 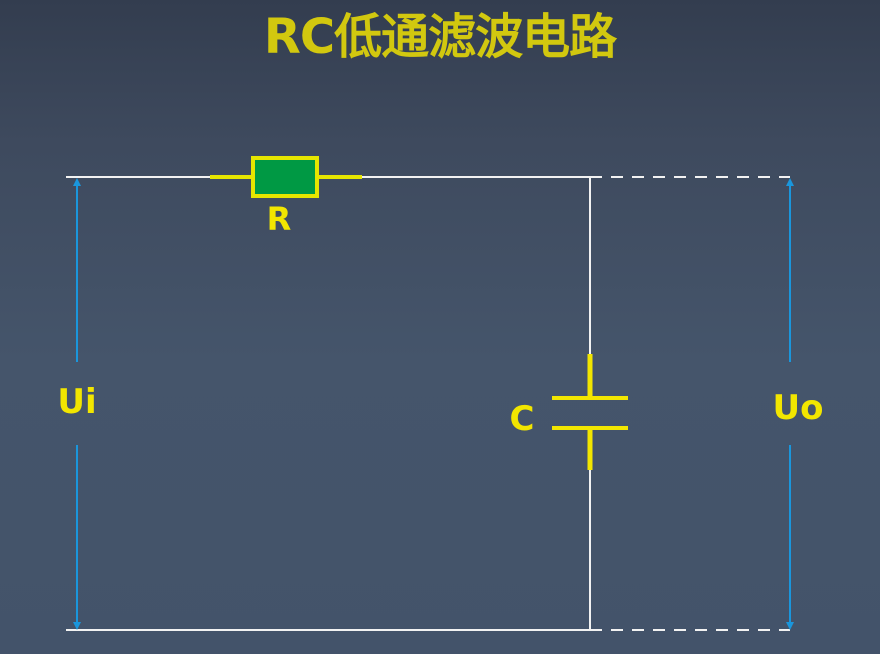 I want to click on output-voltage-label: Uo, so click(x=798, y=408).